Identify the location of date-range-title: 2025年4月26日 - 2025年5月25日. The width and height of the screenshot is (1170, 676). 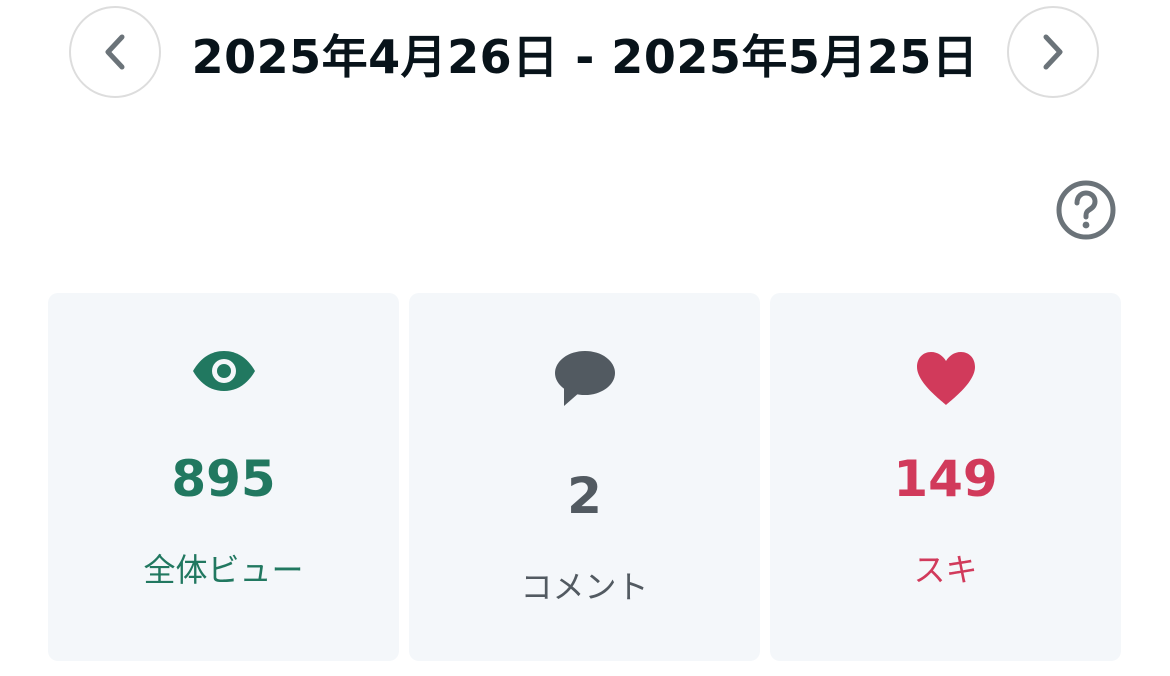
(585, 57).